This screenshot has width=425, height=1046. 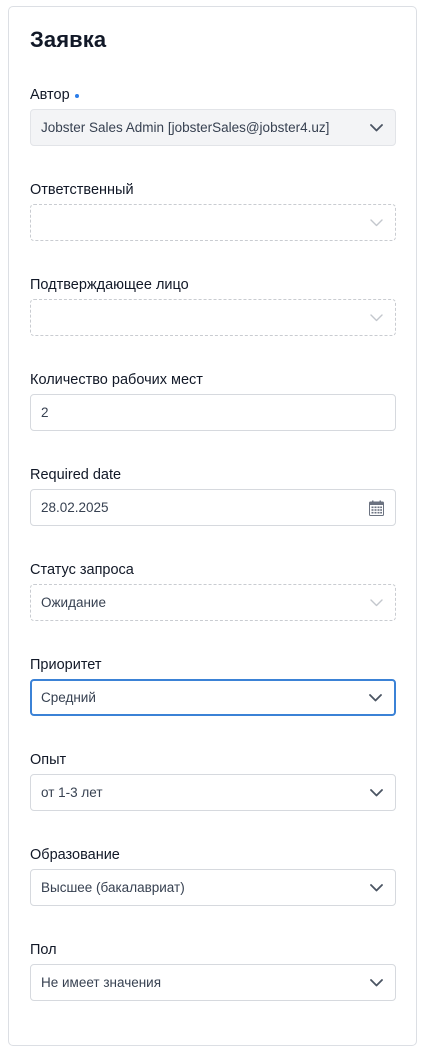 What do you see at coordinates (76, 475) in the screenshot?
I see `required-date-label: Required date` at bounding box center [76, 475].